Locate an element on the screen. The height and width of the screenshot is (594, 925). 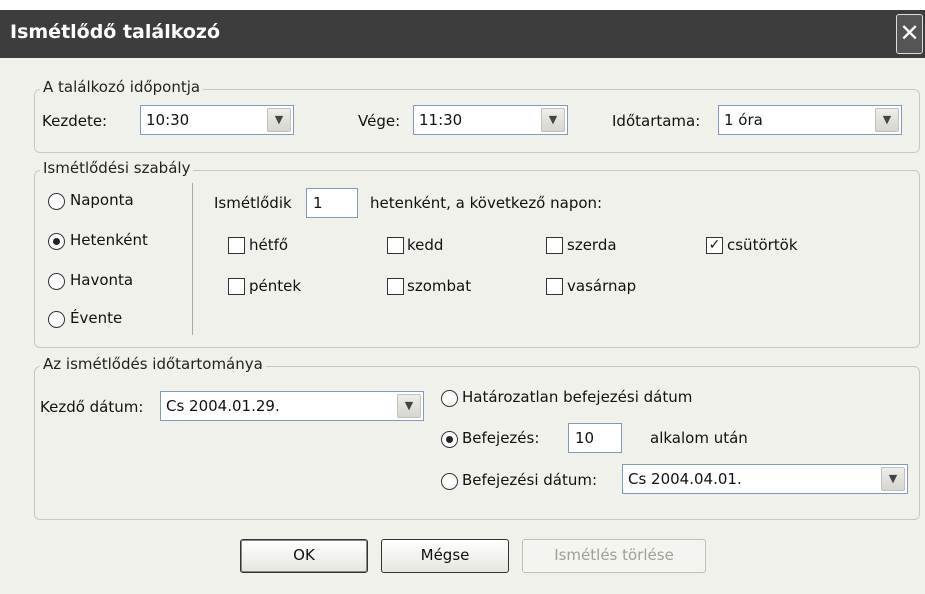
monthly-radio is located at coordinates (56, 281).